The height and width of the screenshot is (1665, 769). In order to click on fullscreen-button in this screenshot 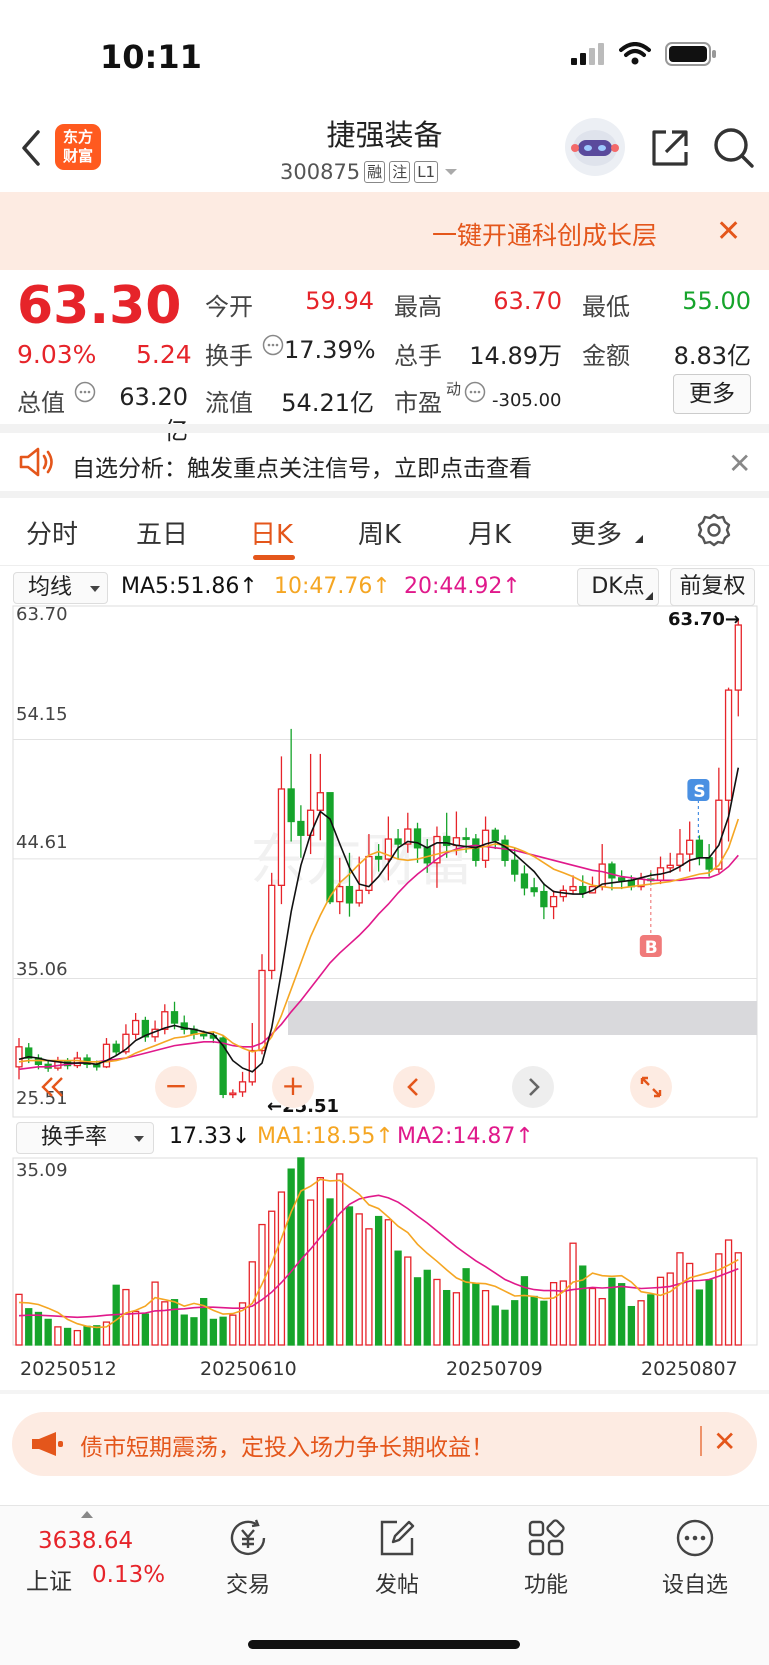, I will do `click(651, 1087)`.